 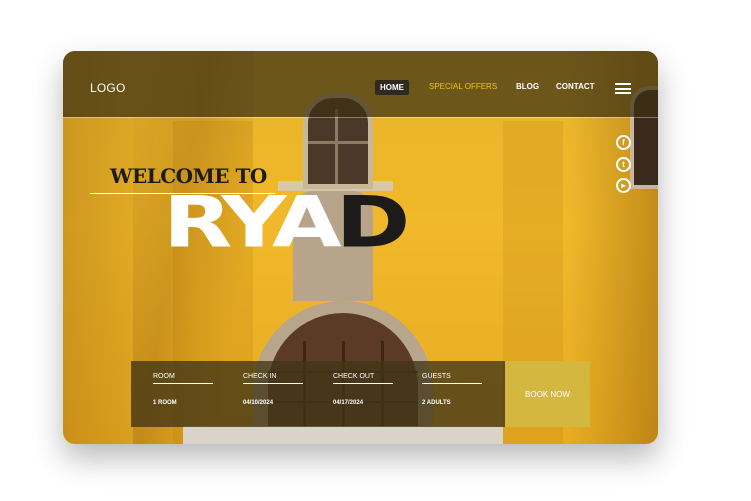 What do you see at coordinates (164, 376) in the screenshot?
I see `room-label: ROOM` at bounding box center [164, 376].